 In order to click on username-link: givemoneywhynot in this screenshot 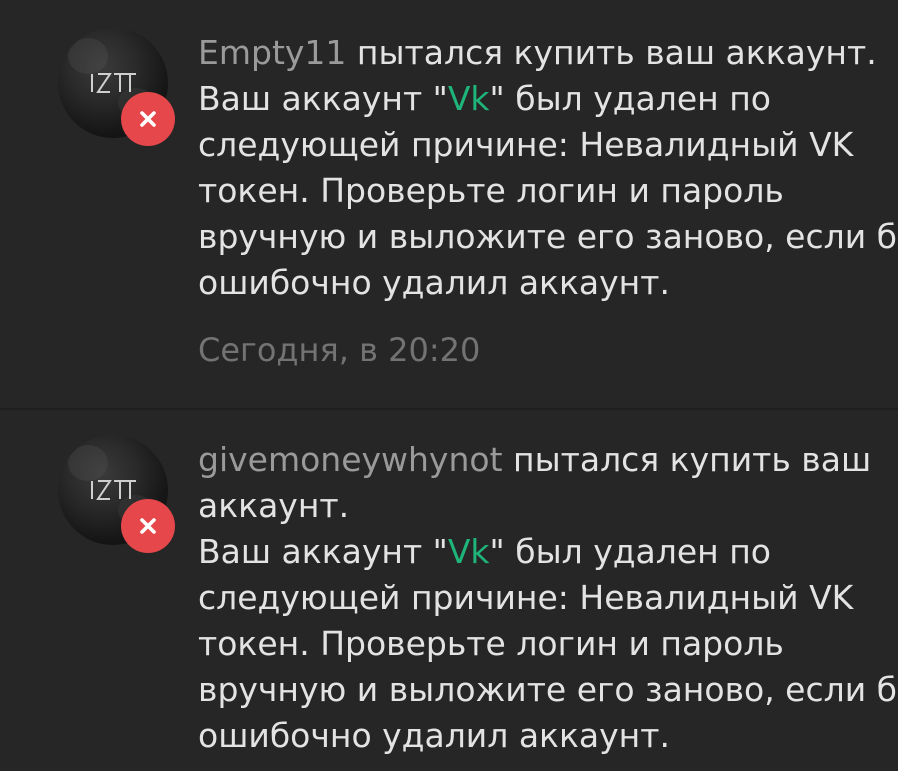, I will do `click(350, 459)`.